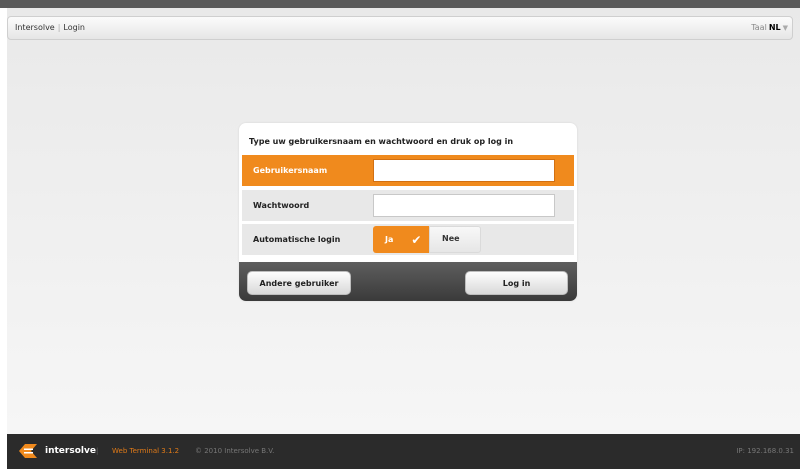 This screenshot has height=469, width=800. Describe the element at coordinates (28, 451) in the screenshot. I see `intersolve-logo-icon` at that location.